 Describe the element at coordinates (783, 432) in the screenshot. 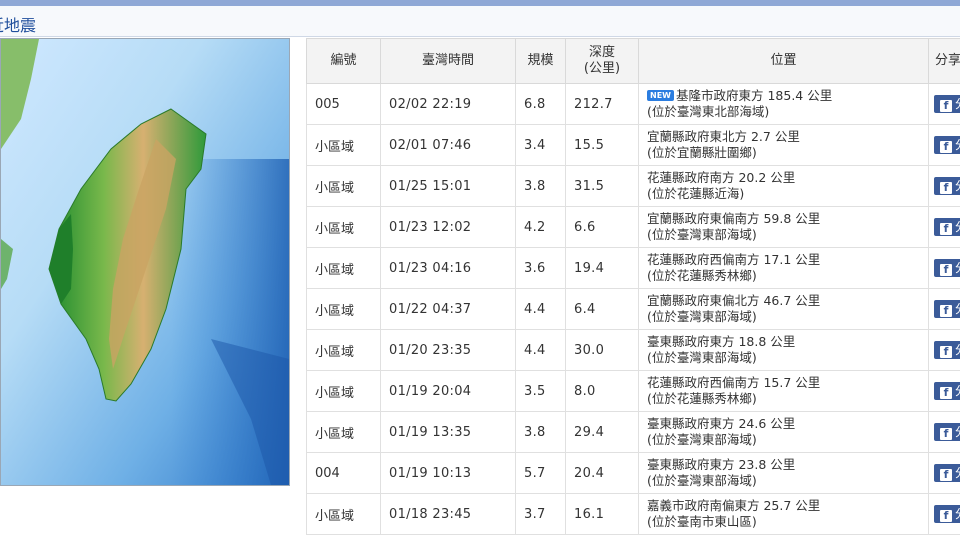

I see `cell-location: 臺東縣政府東方 24.6 公里 (位於臺灣東部海域)` at that location.